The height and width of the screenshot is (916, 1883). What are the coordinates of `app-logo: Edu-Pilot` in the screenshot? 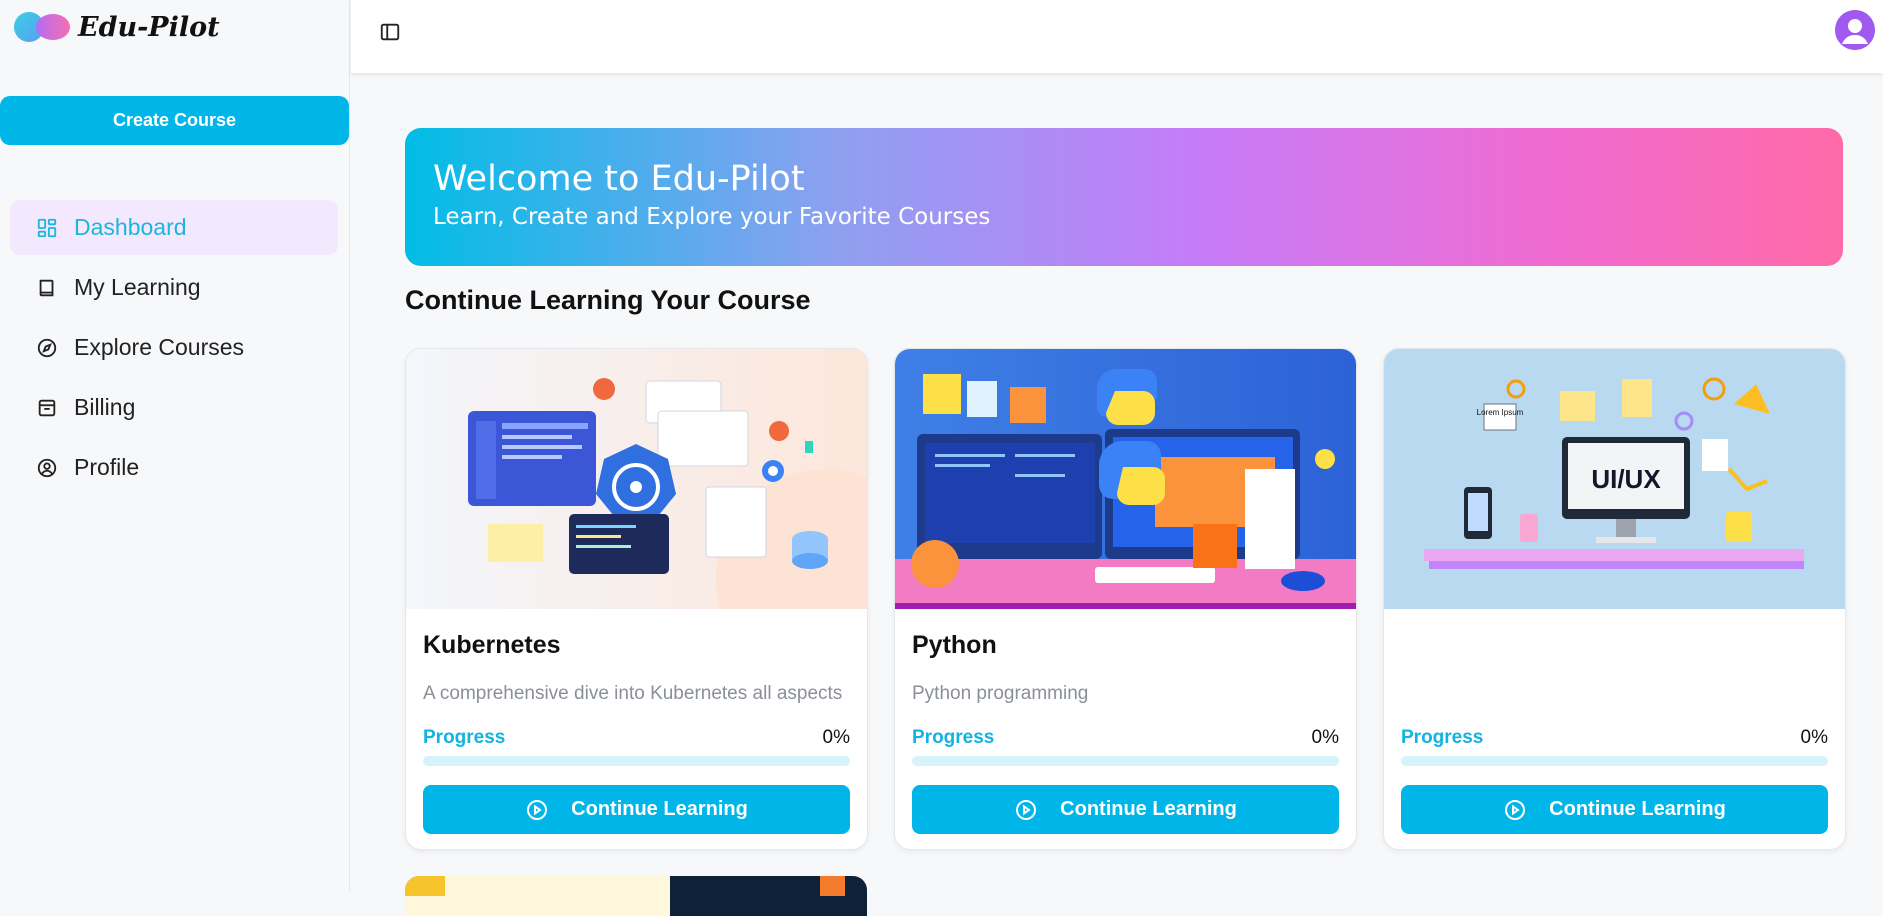 It's located at (117, 27).